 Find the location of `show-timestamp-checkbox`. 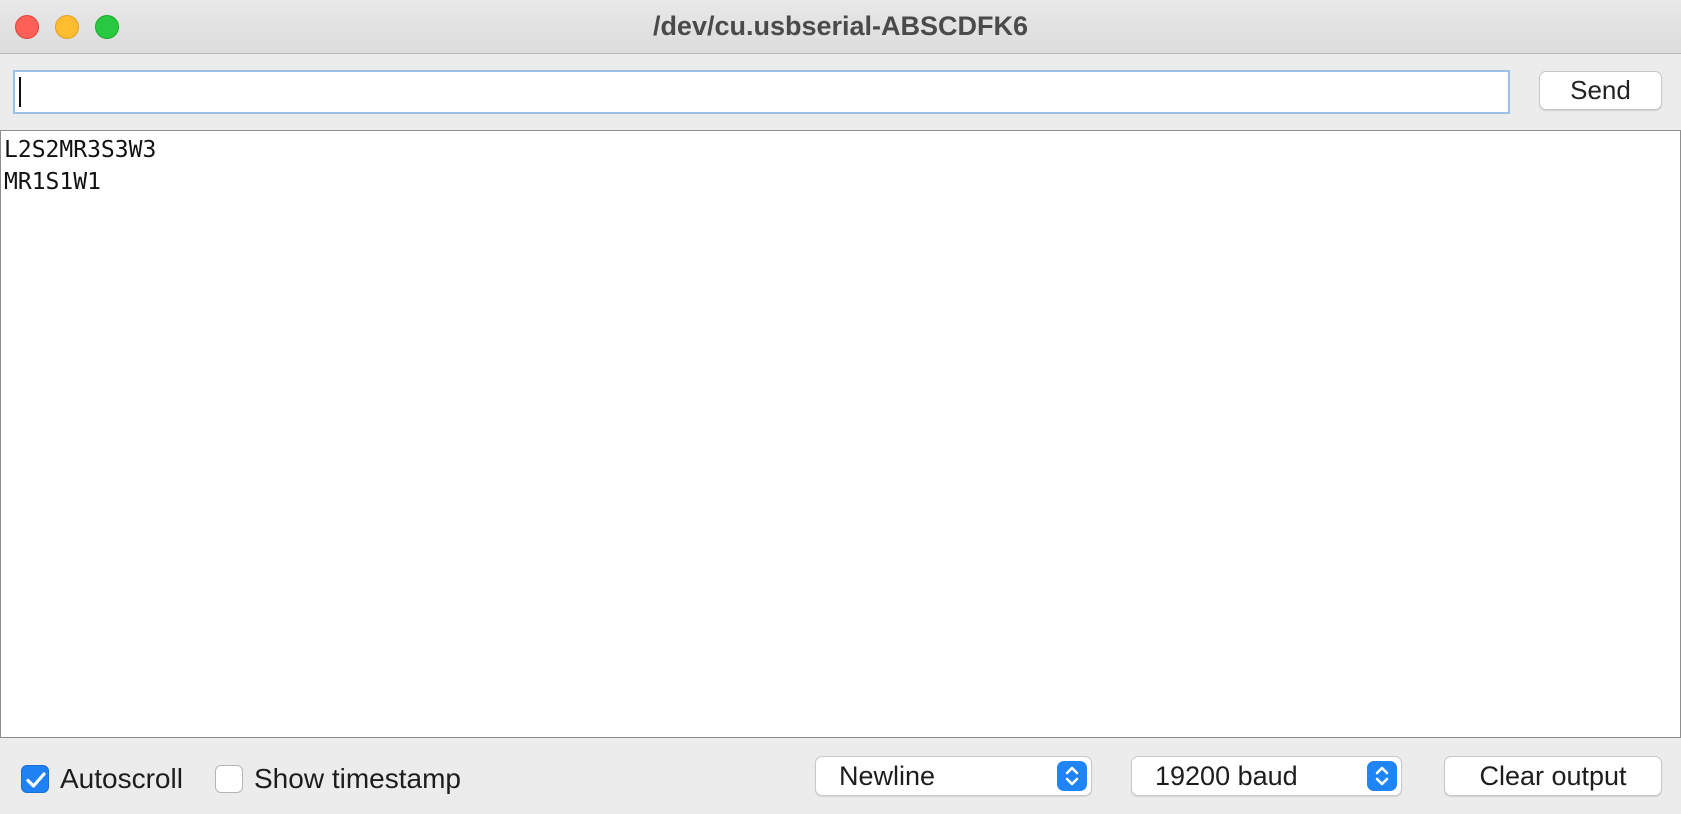

show-timestamp-checkbox is located at coordinates (229, 779).